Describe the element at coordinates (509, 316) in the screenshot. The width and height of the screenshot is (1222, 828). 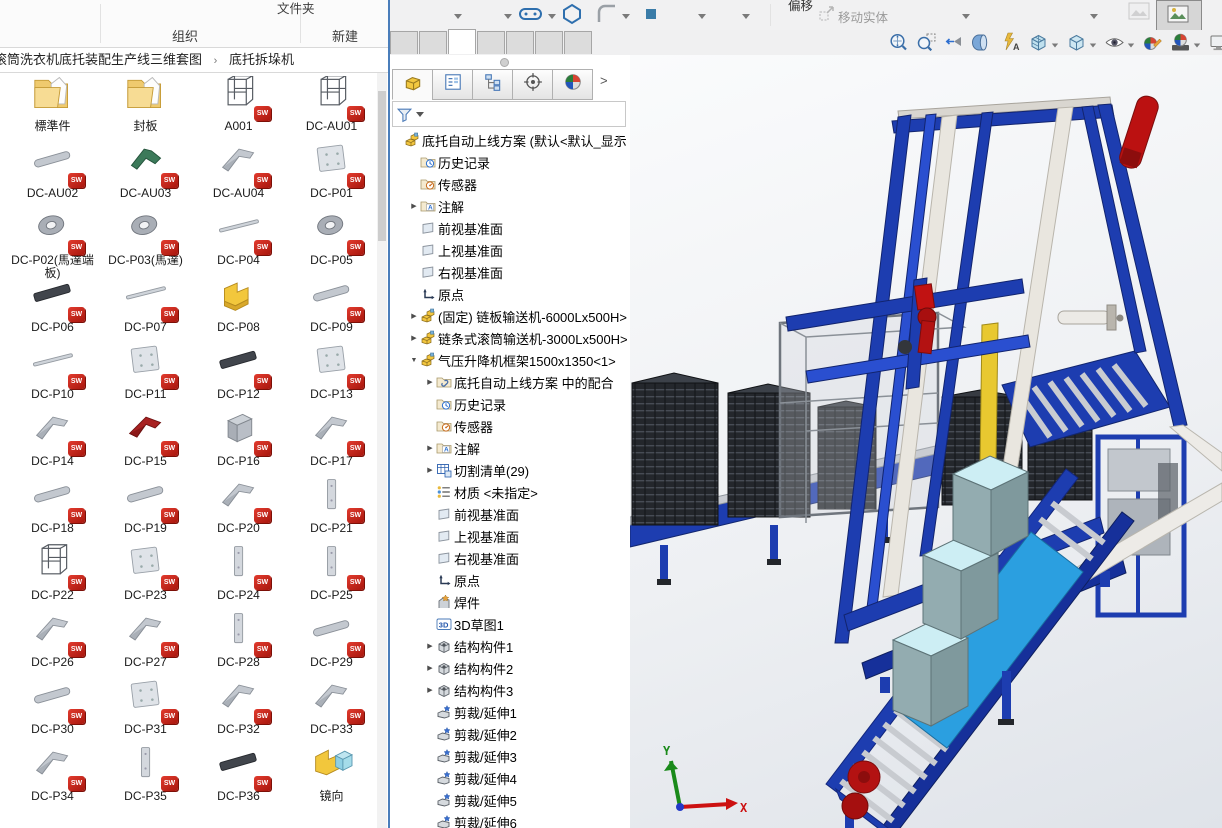
I see `feature-tree-item: (固定) 链板输送机-6000Lx500H>` at that location.